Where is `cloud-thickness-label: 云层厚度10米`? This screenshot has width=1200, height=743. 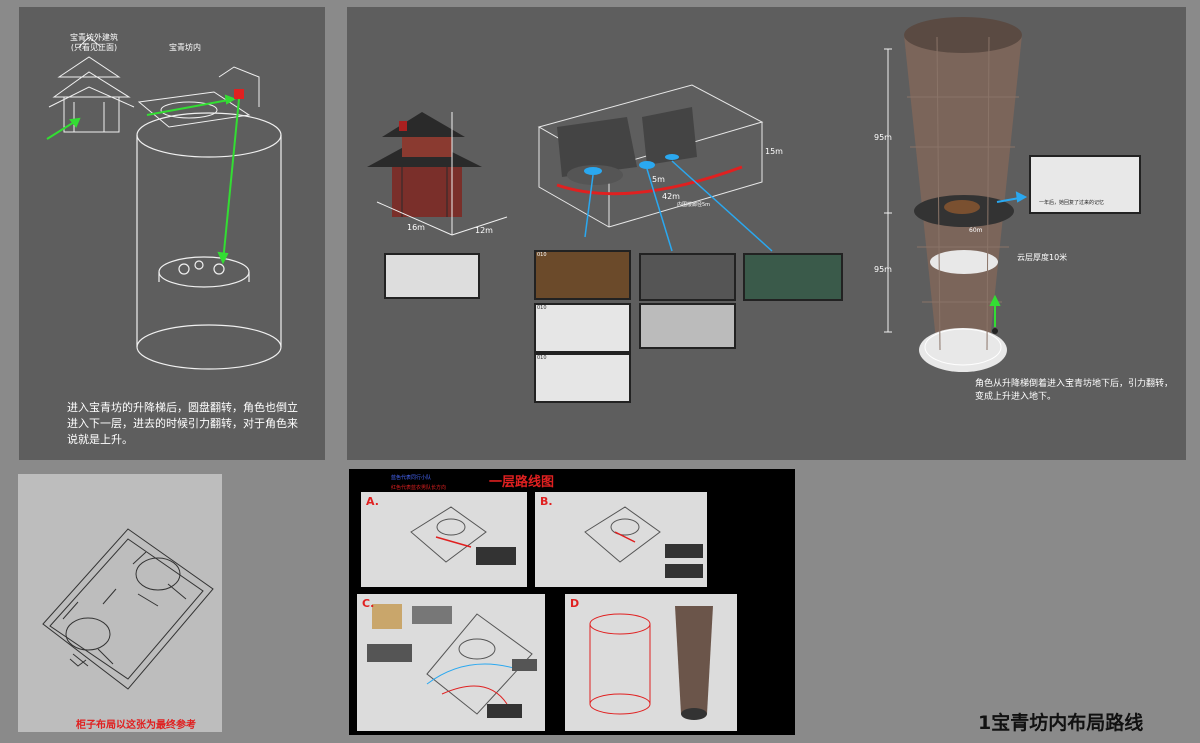 cloud-thickness-label: 云层厚度10米 is located at coordinates (1042, 257).